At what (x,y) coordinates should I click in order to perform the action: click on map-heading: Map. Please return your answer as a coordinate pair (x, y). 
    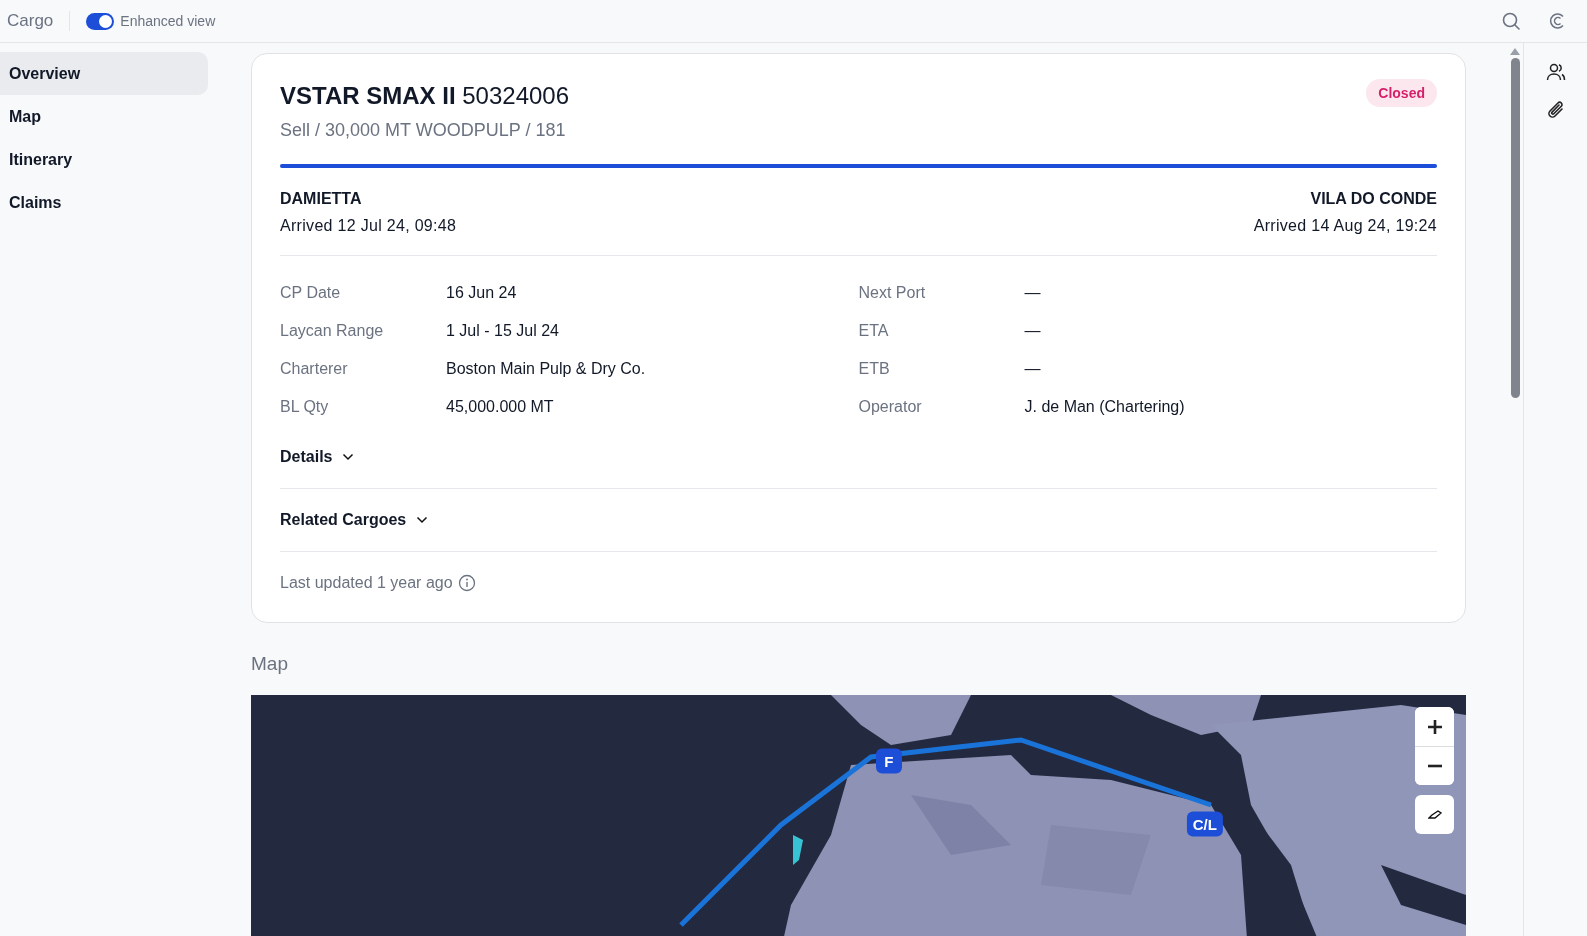
    Looking at the image, I should click on (270, 664).